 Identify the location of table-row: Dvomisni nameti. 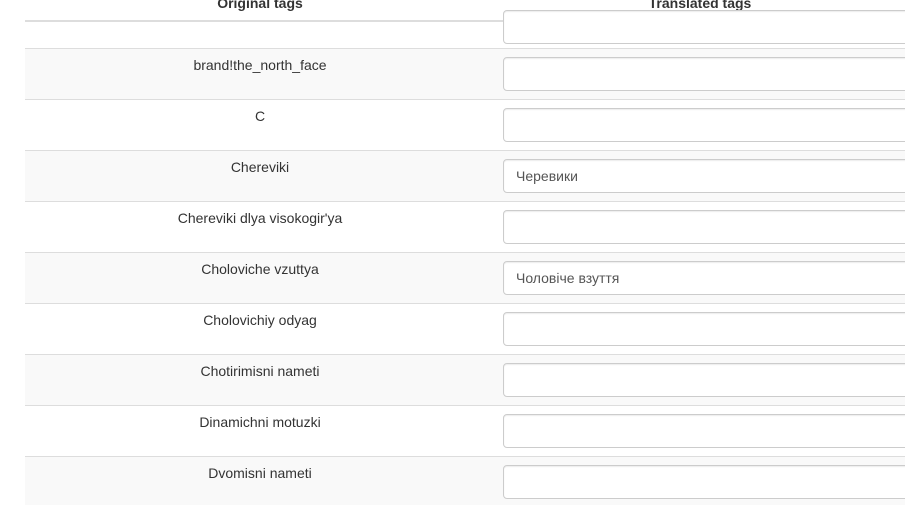
(465, 480).